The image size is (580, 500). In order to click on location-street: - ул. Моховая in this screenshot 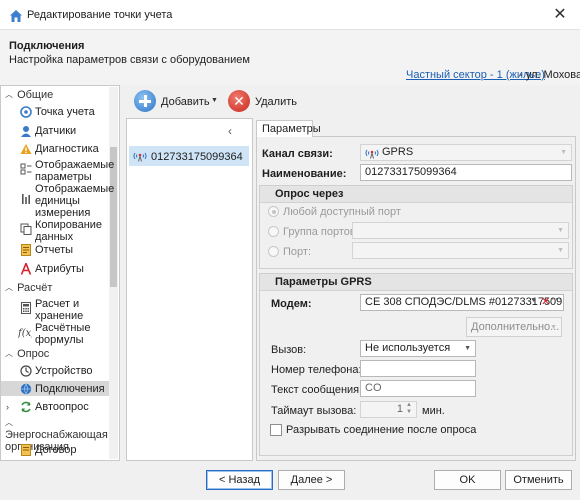, I will do `click(549, 75)`.